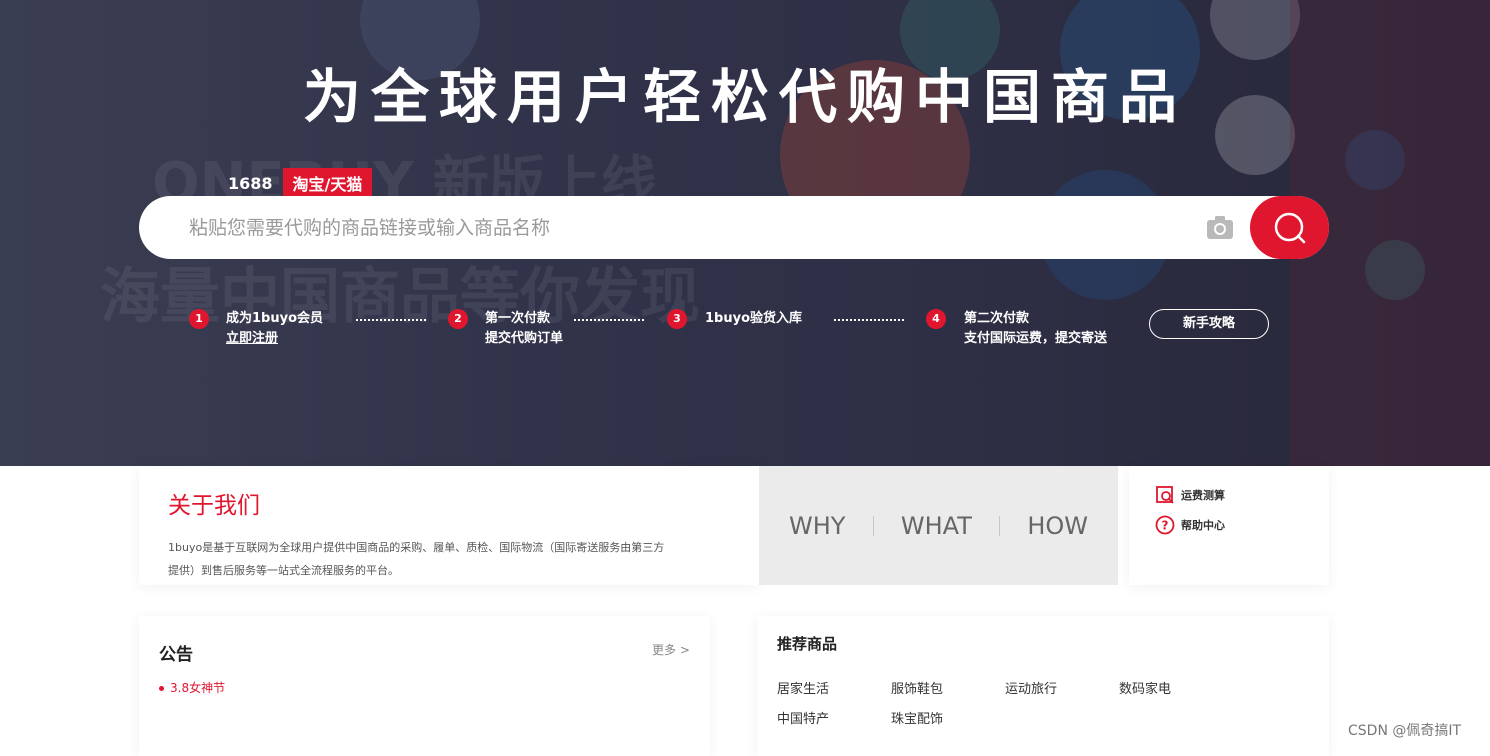  Describe the element at coordinates (275, 318) in the screenshot. I see `step-label: 成为1buyo会员` at that location.